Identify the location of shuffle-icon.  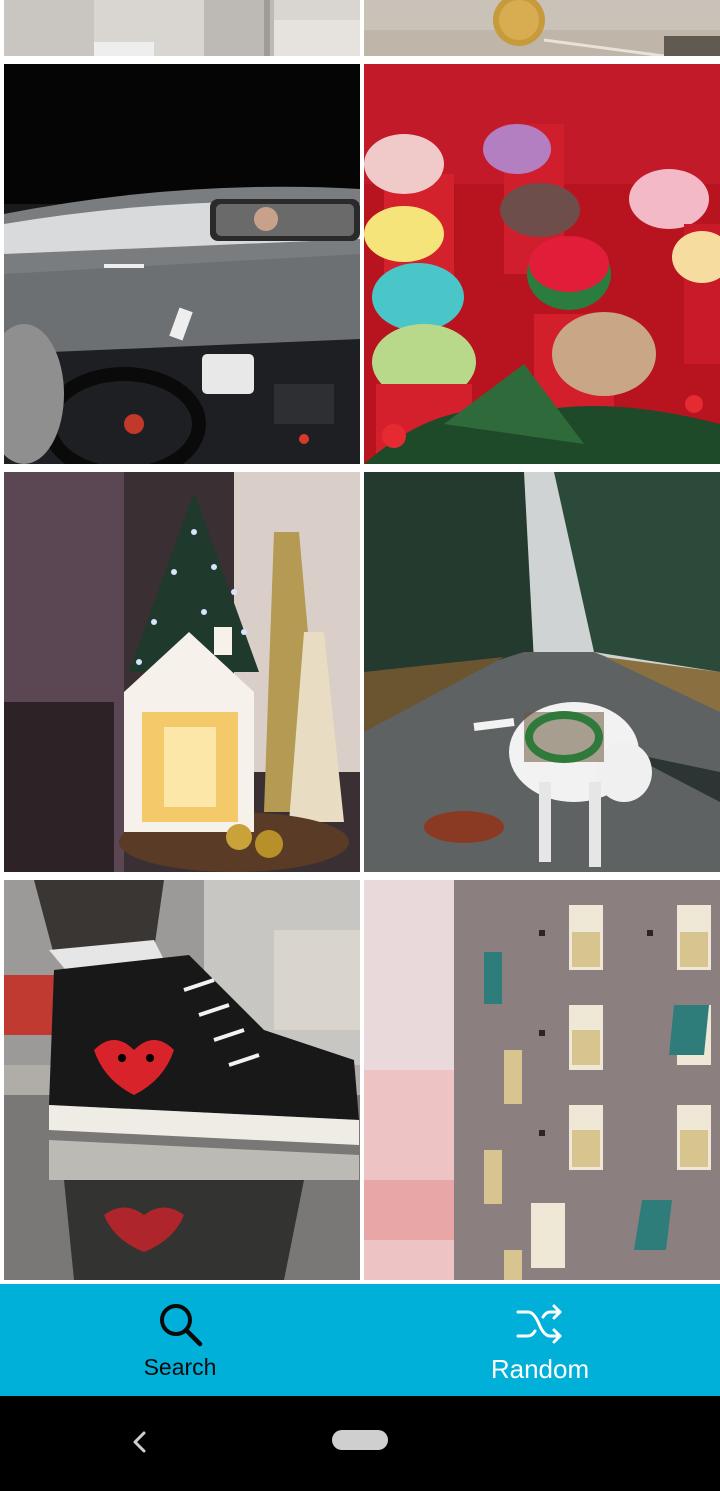
(539, 1324).